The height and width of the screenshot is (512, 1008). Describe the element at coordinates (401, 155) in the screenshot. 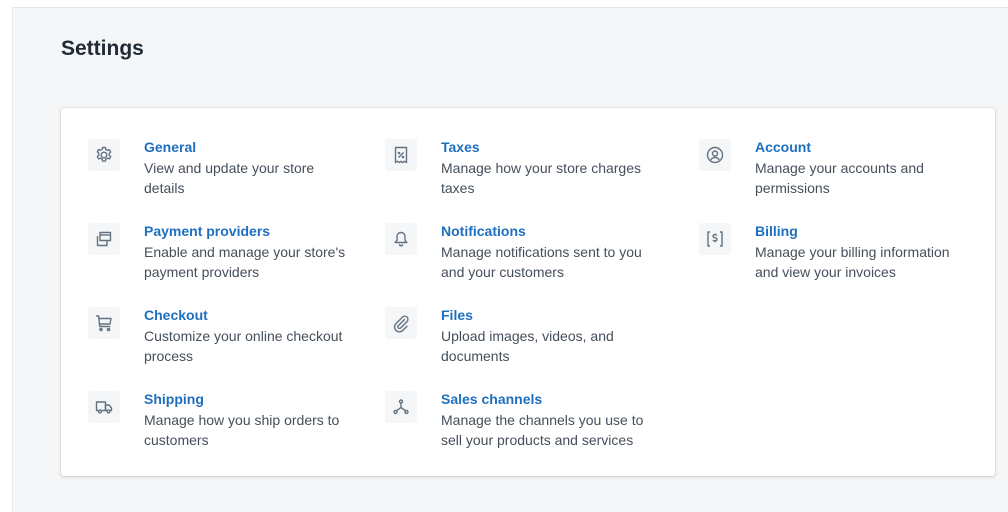

I see `tax-receipt-icon` at that location.